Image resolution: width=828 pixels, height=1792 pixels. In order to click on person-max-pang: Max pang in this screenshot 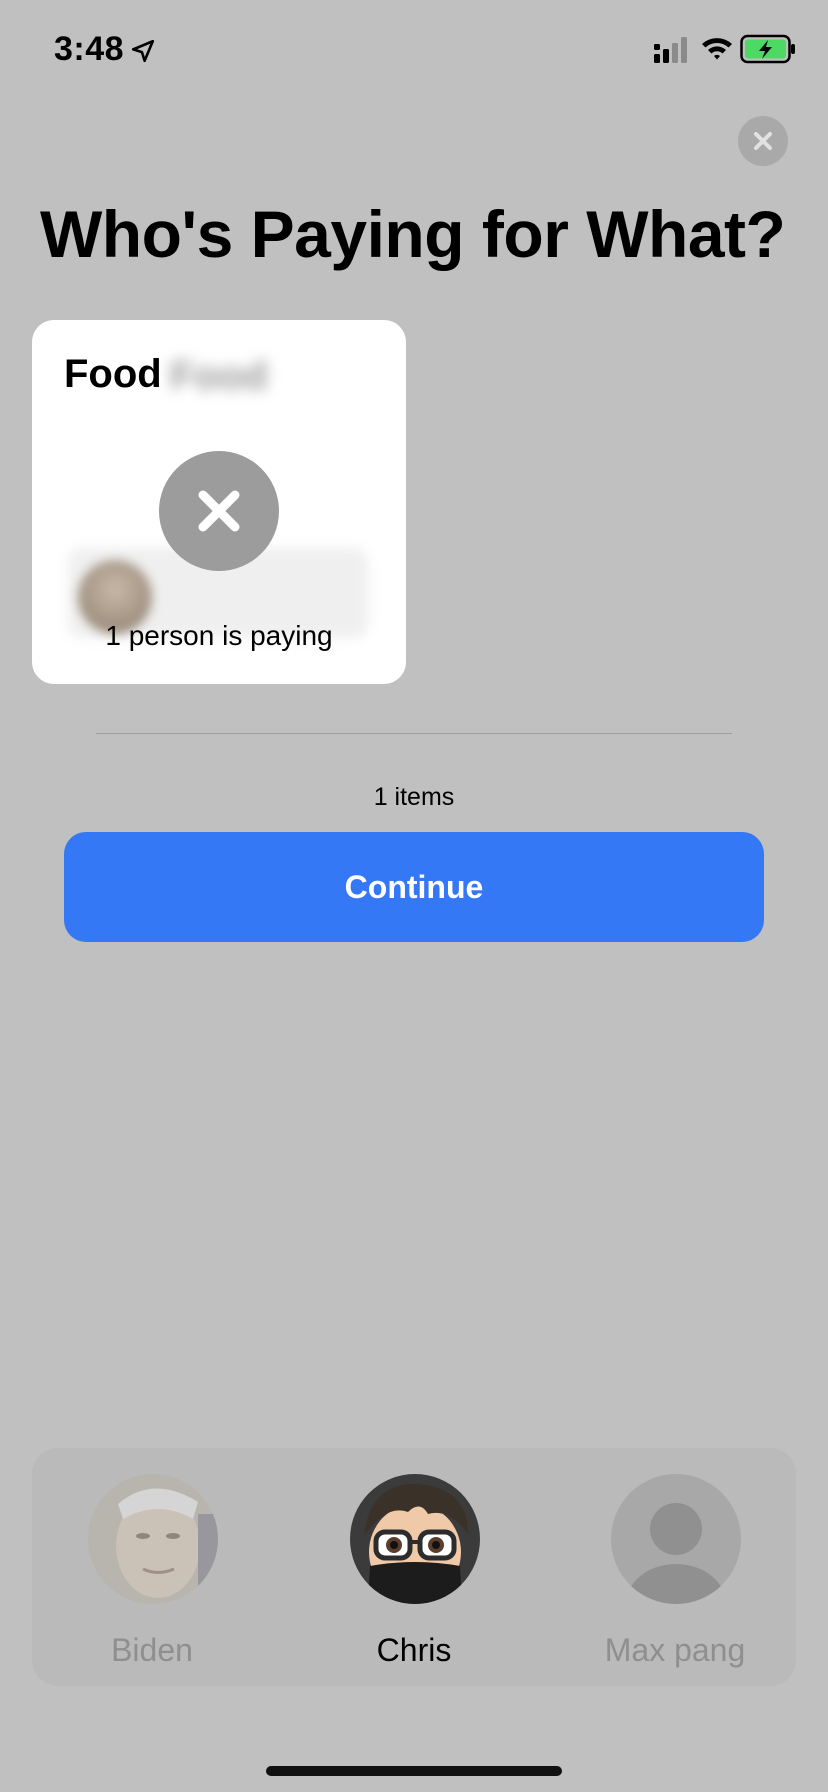, I will do `click(675, 1574)`.